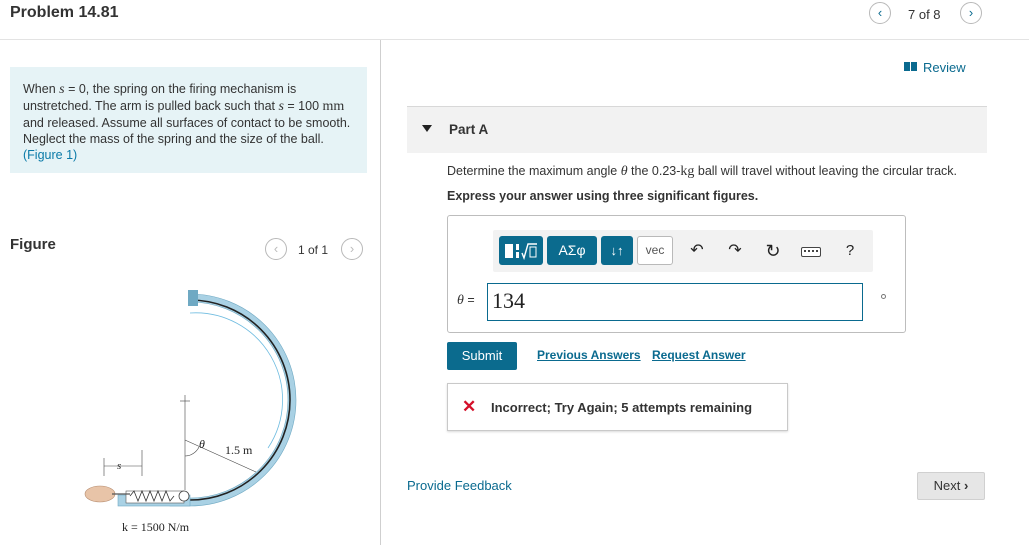 This screenshot has height=545, width=1029. What do you see at coordinates (193, 298) in the screenshot?
I see `track-top-cap` at bounding box center [193, 298].